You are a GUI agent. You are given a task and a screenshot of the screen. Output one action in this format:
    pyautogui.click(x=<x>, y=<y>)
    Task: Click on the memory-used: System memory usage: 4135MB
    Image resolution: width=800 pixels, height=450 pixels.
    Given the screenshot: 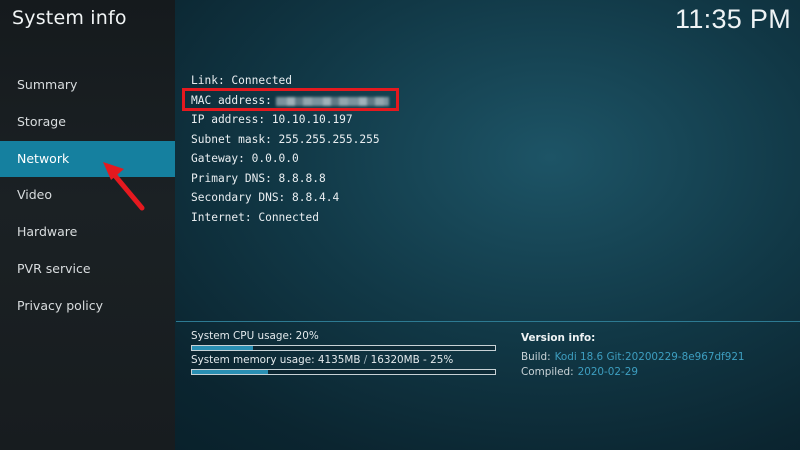 What is the action you would take?
    pyautogui.click(x=276, y=360)
    